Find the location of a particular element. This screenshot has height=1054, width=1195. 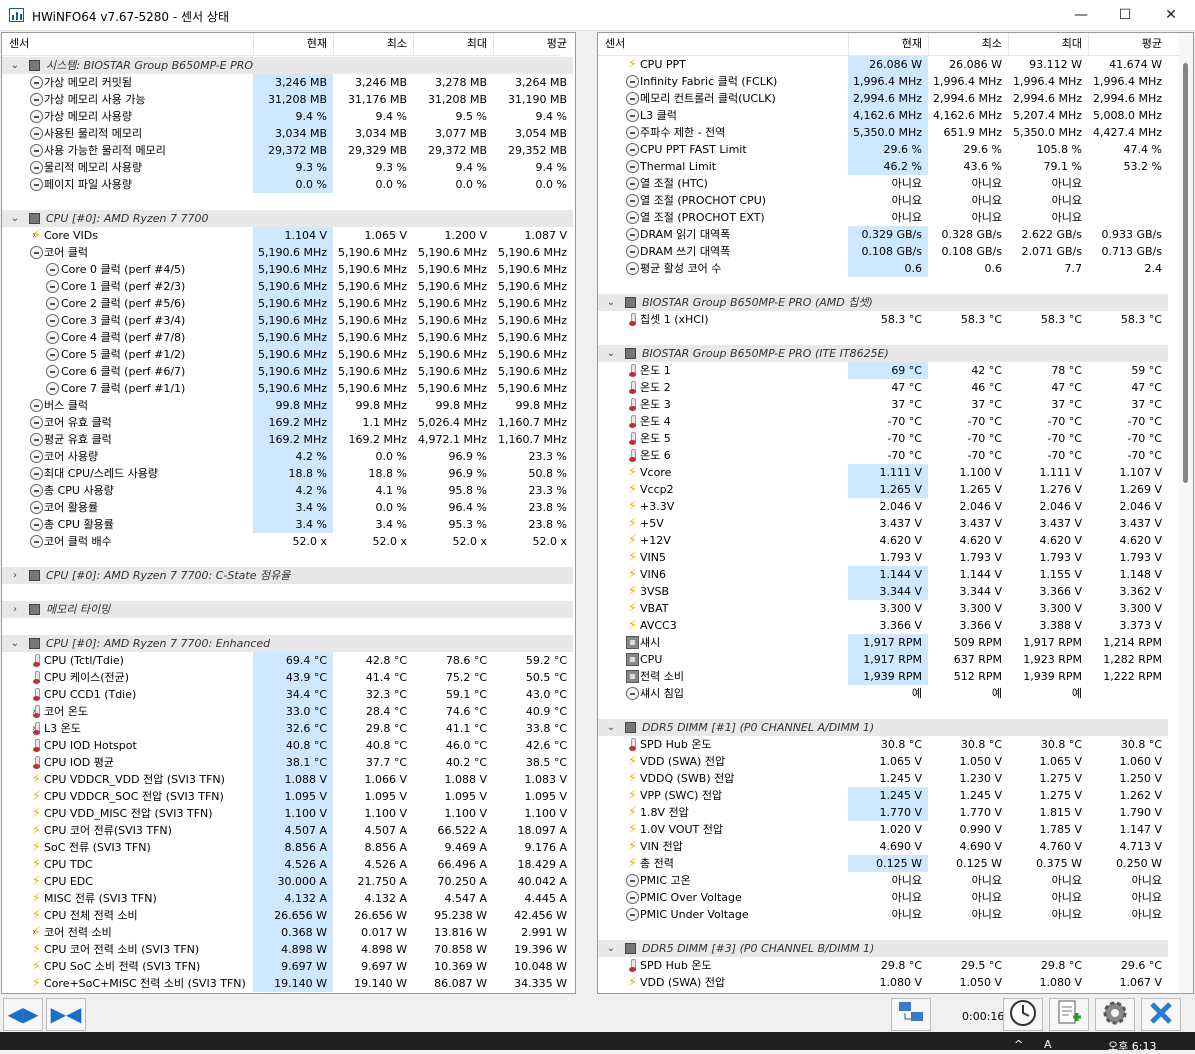

sensor-row: › L3 온도 32.6 °C 29.8 °C 41.1 °C 33.8 °C is located at coordinates (287, 728).